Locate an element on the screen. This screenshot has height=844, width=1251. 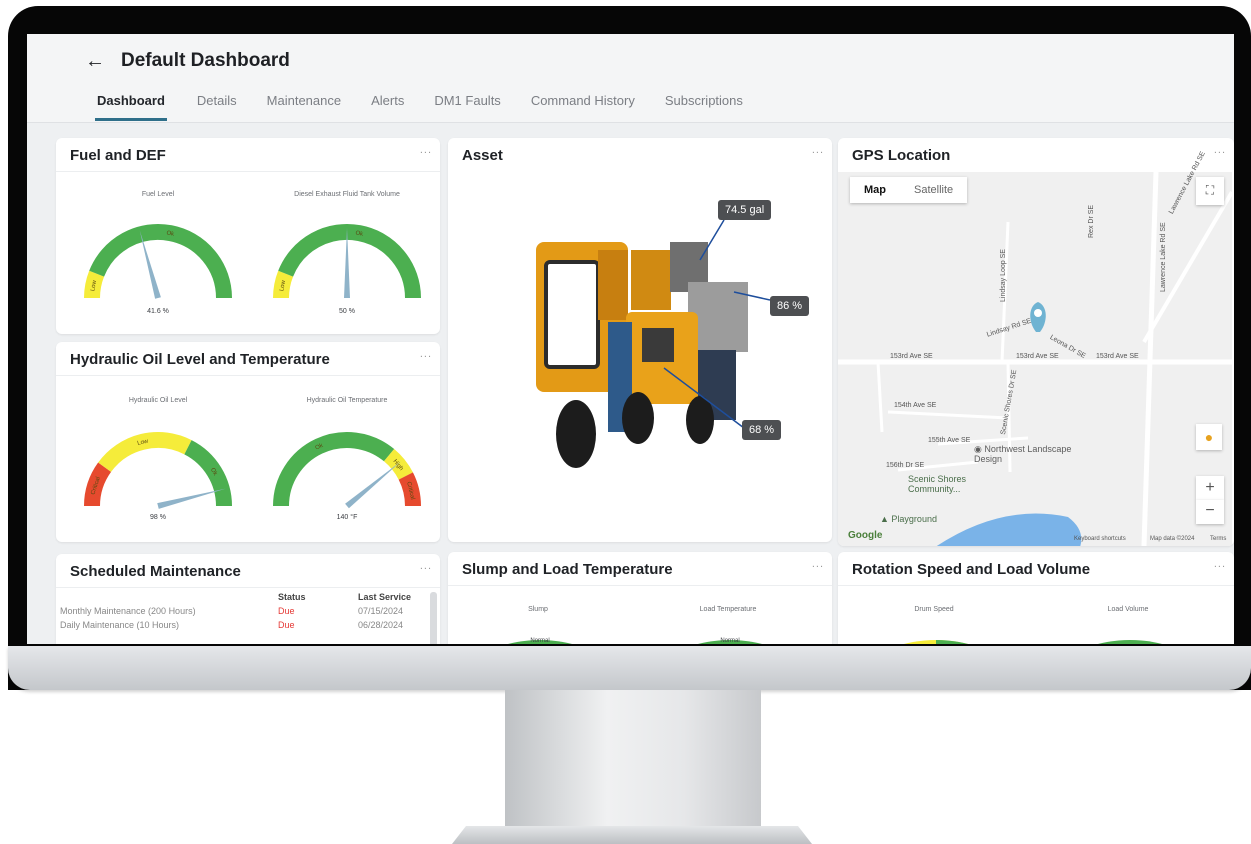
map-button: Map is located at coordinates (875, 190).